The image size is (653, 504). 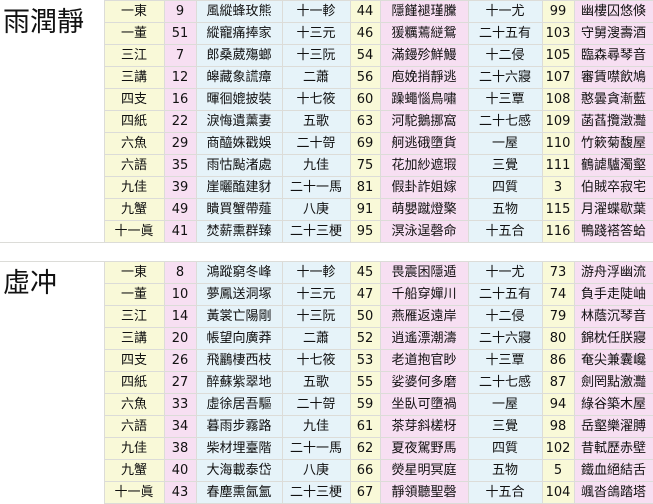 I want to click on table-cell: 111, so click(x=558, y=165).